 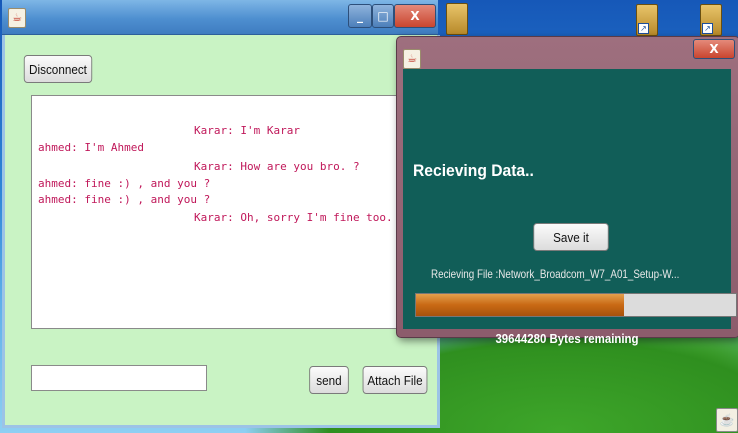 I want to click on dialog-title: Recieving Data.., so click(x=473, y=170).